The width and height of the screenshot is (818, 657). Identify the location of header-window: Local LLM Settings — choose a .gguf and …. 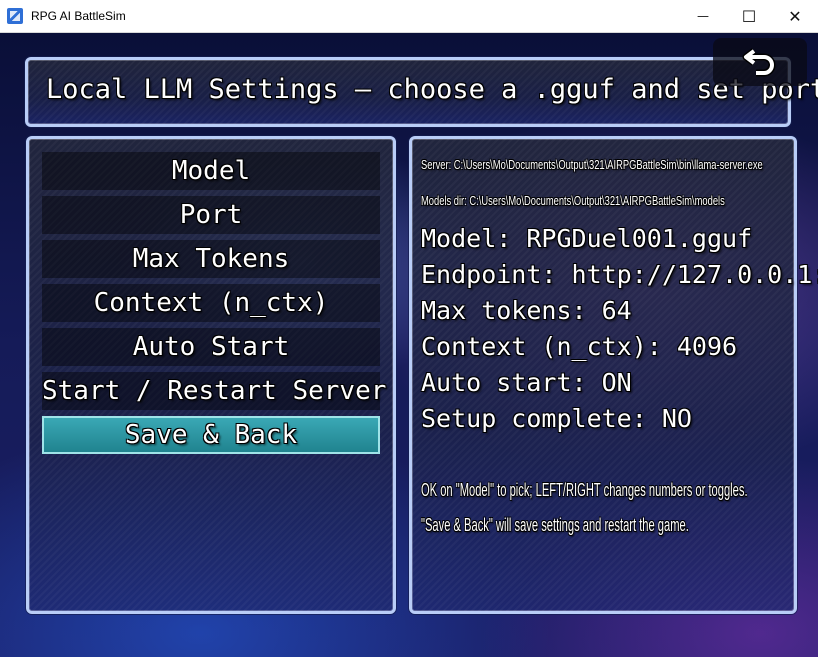
(421, 92).